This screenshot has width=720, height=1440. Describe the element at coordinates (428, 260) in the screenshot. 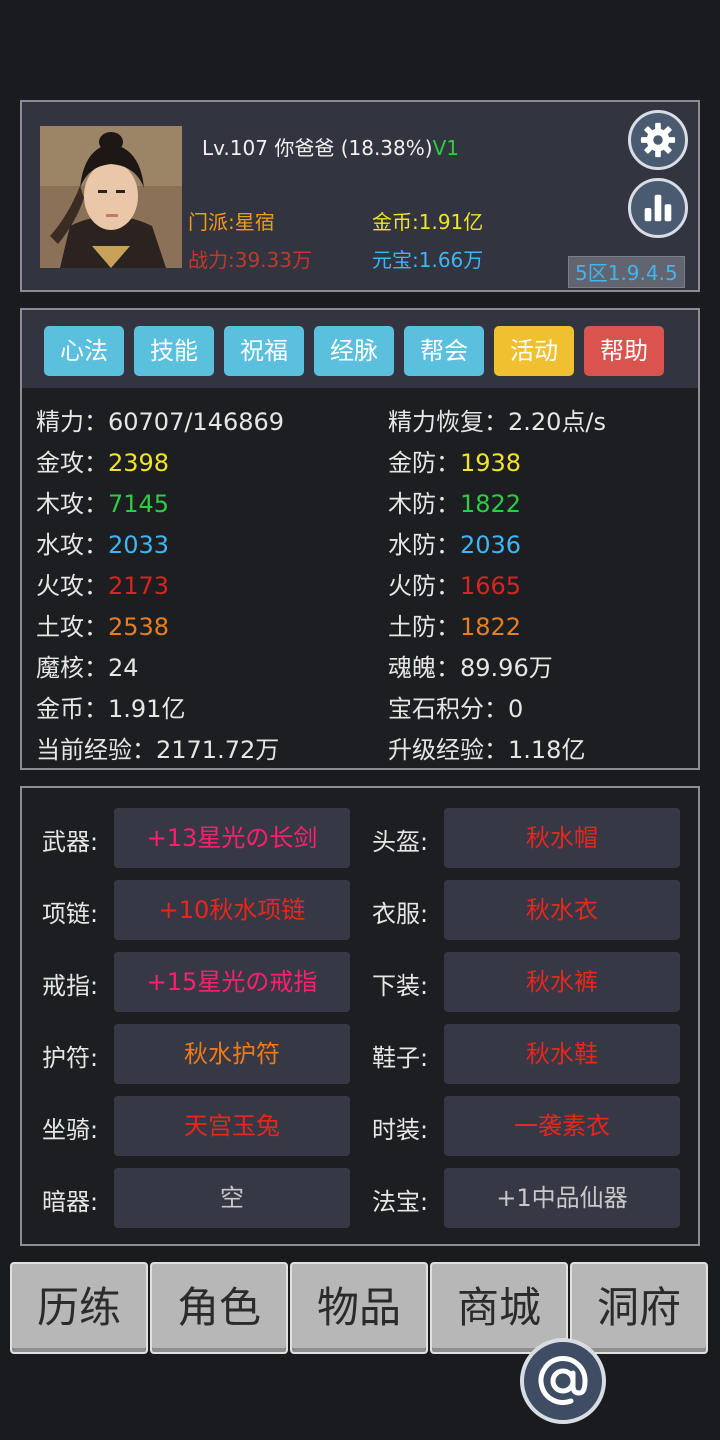

I see `player-ingot: 元宝:1.66万` at that location.